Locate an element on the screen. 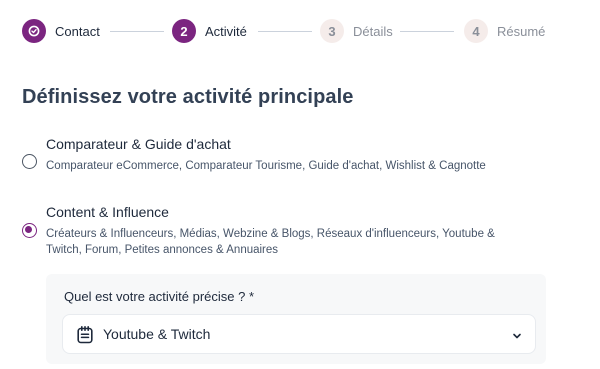  step-activite: 2 Activité is located at coordinates (209, 31).